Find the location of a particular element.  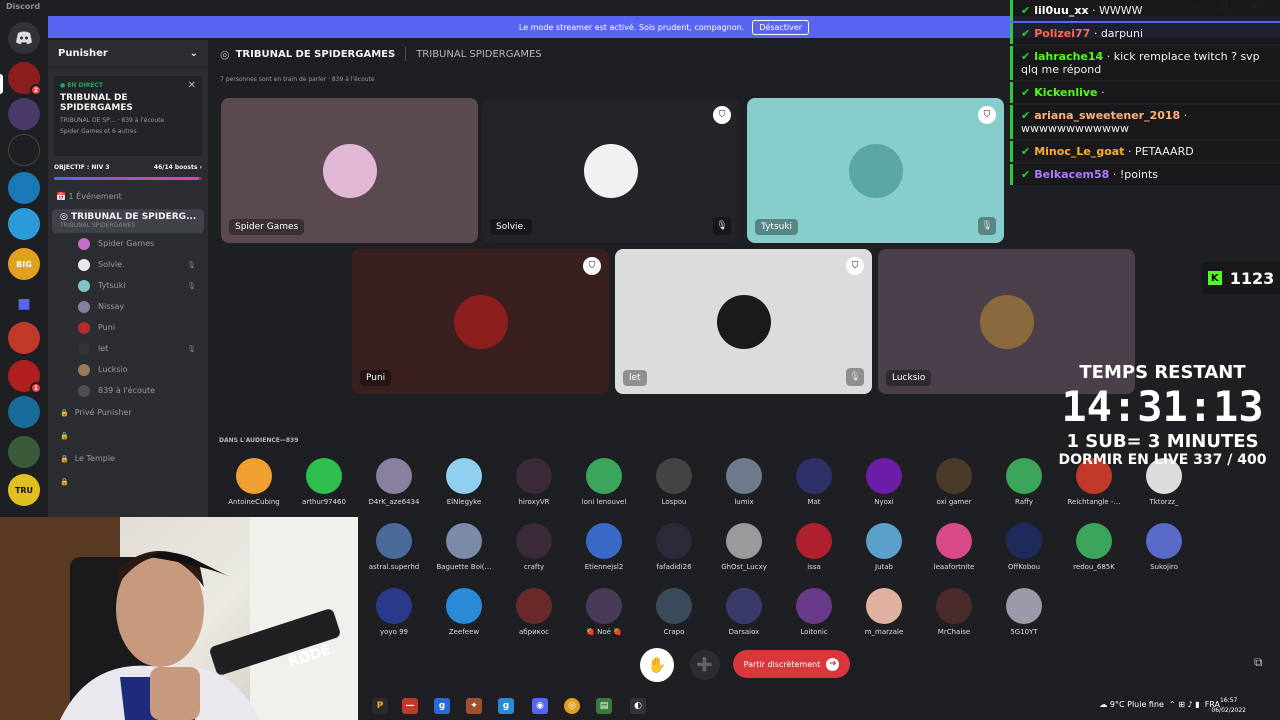

audience-name: arthur97460 is located at coordinates (324, 502).